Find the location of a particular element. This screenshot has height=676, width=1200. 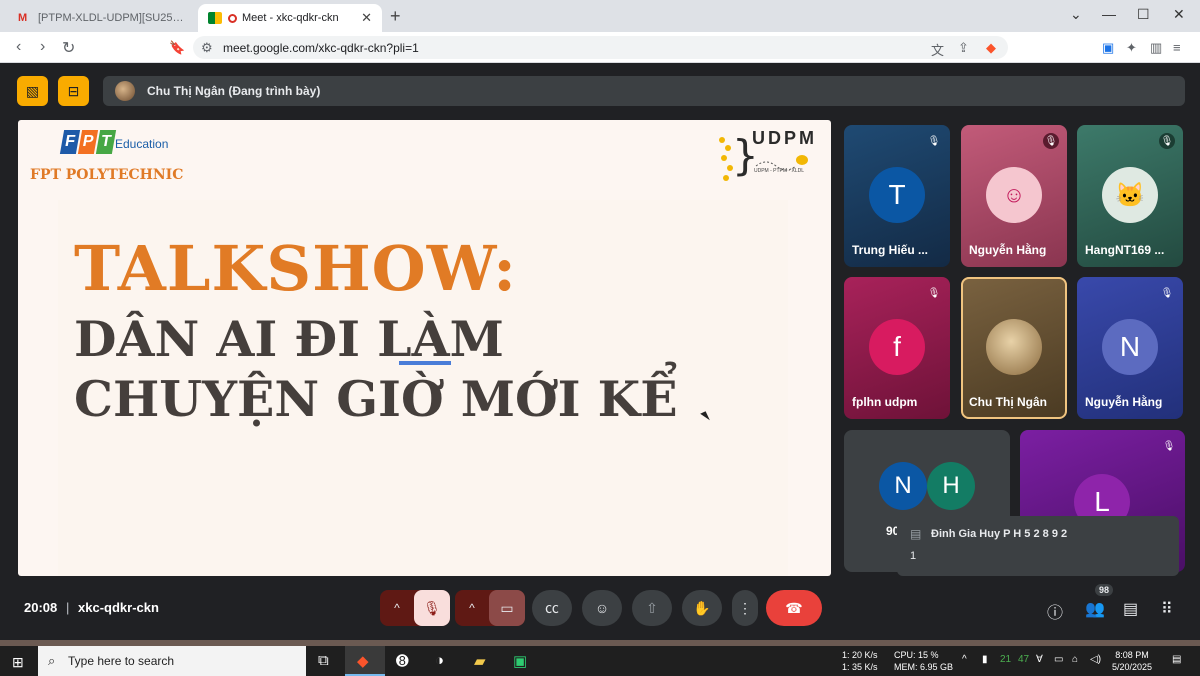

cpu-usage: CPU: 15 % is located at coordinates (916, 655).